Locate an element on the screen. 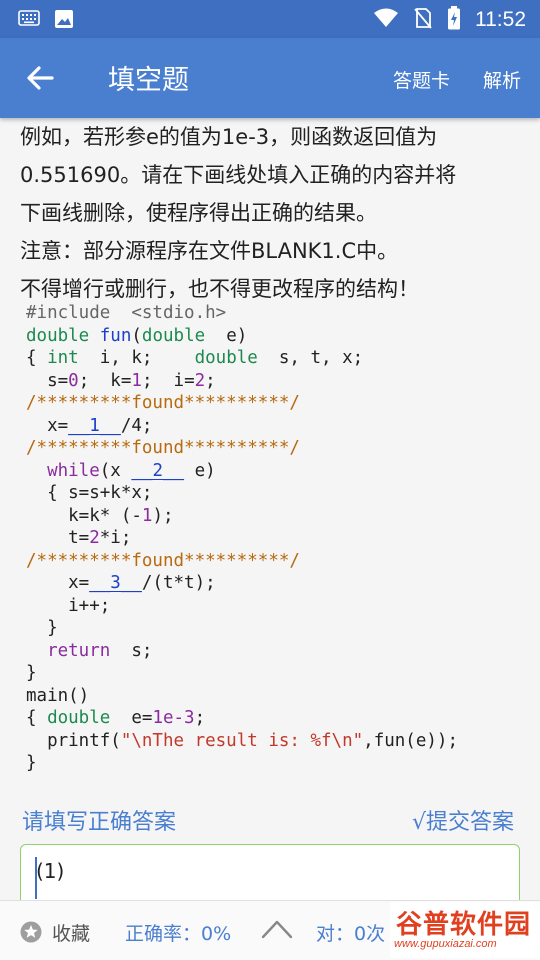 Image resolution: width=540 pixels, height=960 pixels. question-line: 注意：部分源程序在文件BLANK1.C中。 is located at coordinates (209, 251).